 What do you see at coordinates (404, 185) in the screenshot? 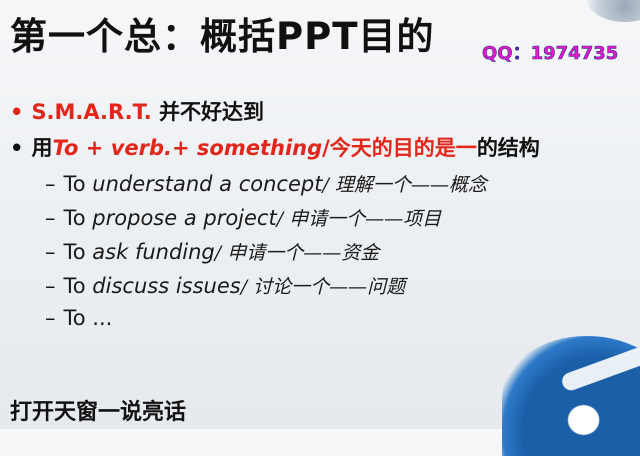
I see `sub-zh: / 理解一个——概念` at bounding box center [404, 185].